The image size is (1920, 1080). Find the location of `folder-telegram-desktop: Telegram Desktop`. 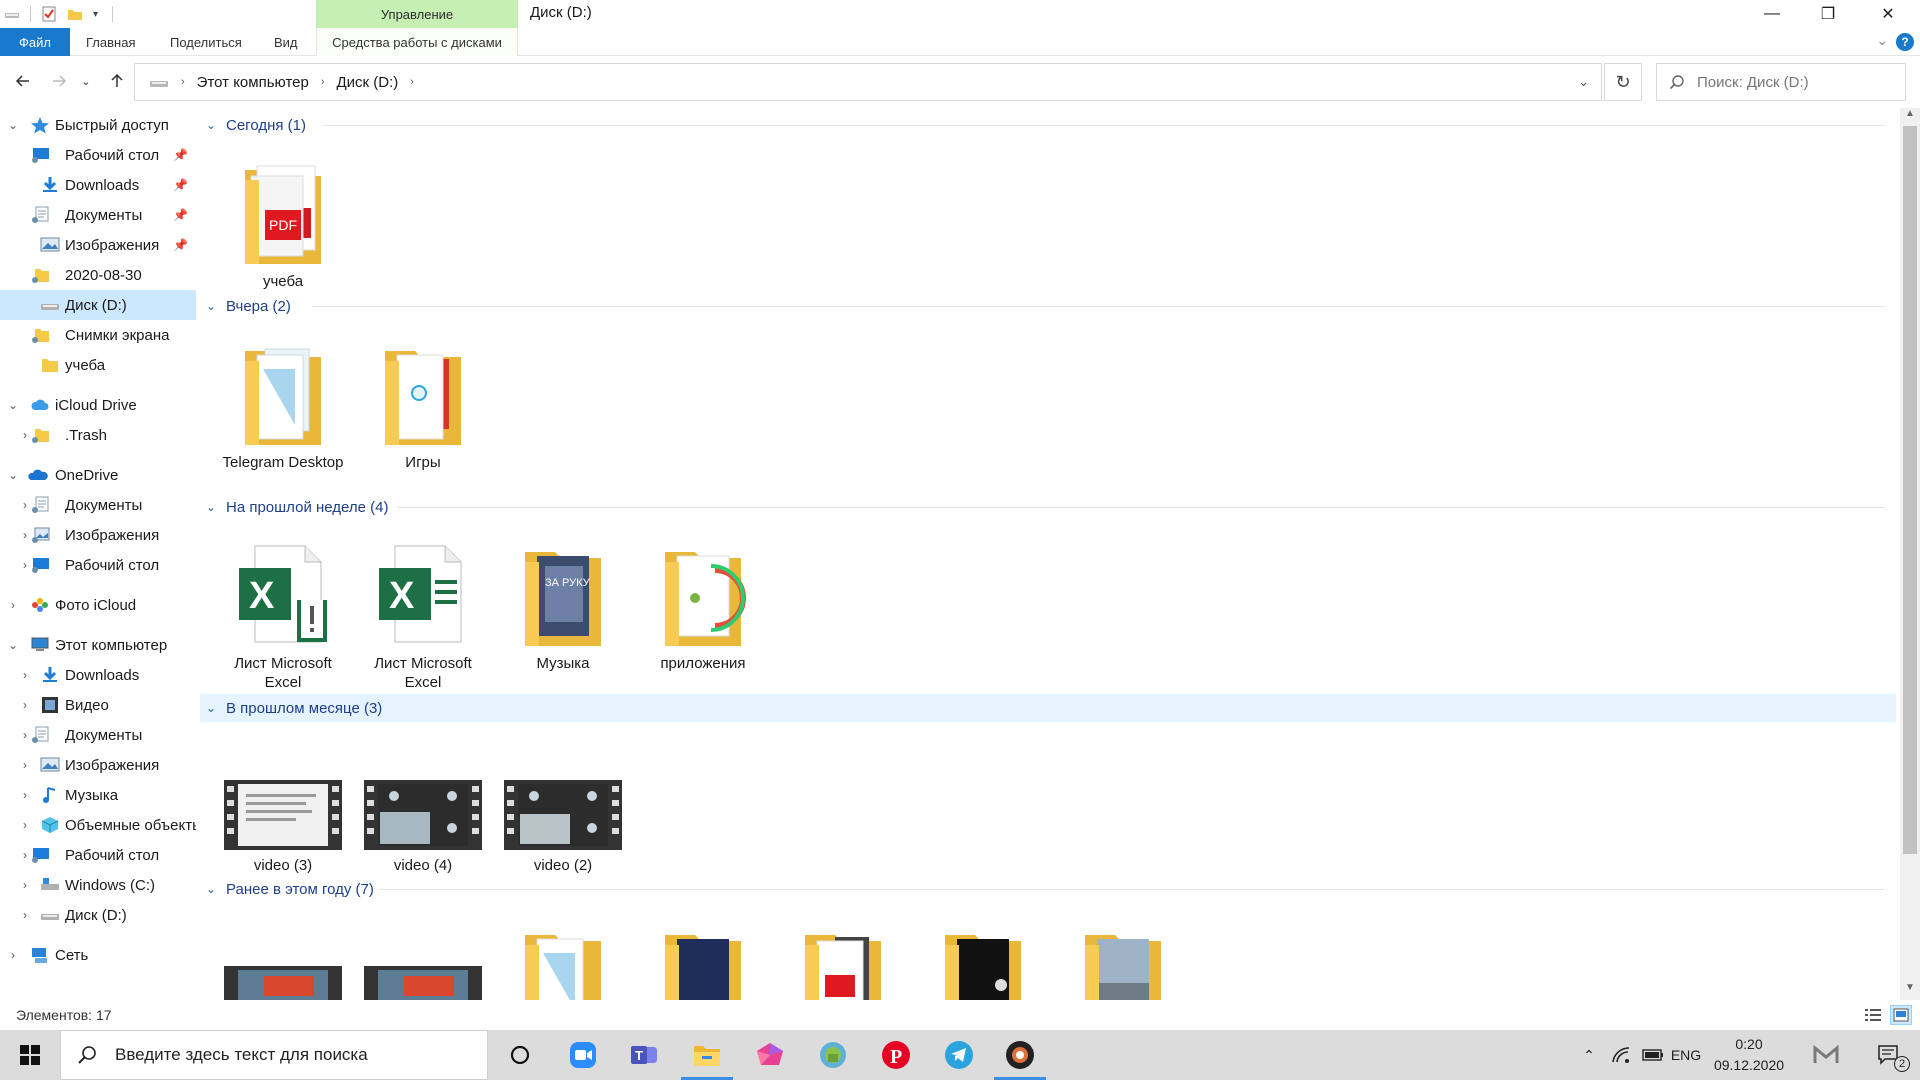

folder-telegram-desktop: Telegram Desktop is located at coordinates (283, 405).